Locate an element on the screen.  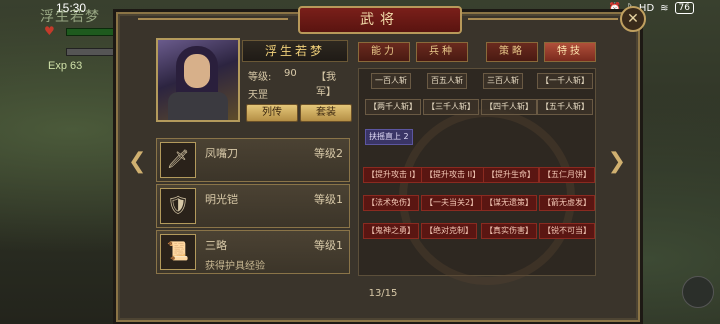
skill-tag: 【绝对克制】 is located at coordinates (449, 231).